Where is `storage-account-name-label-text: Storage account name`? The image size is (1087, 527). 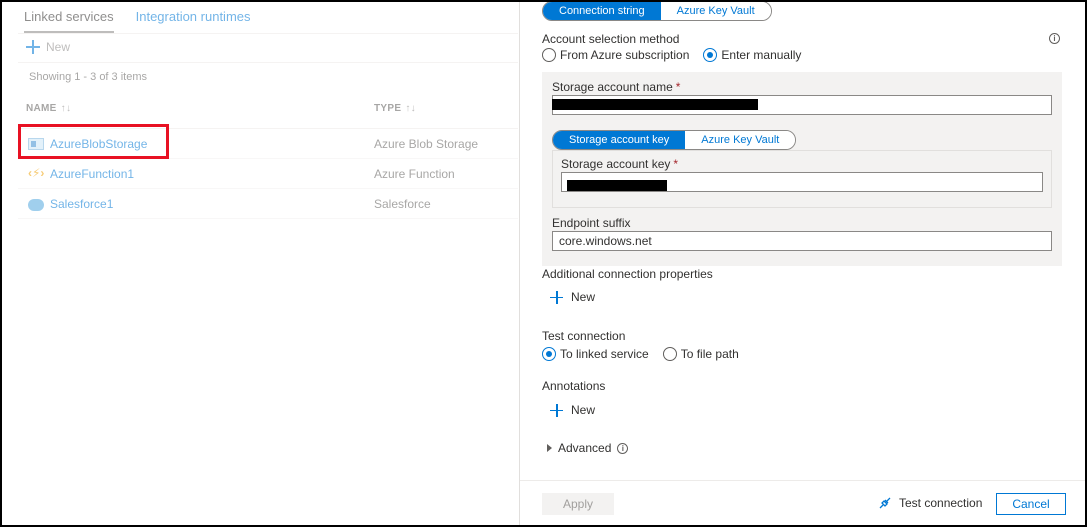
storage-account-name-label-text: Storage account name is located at coordinates (612, 87).